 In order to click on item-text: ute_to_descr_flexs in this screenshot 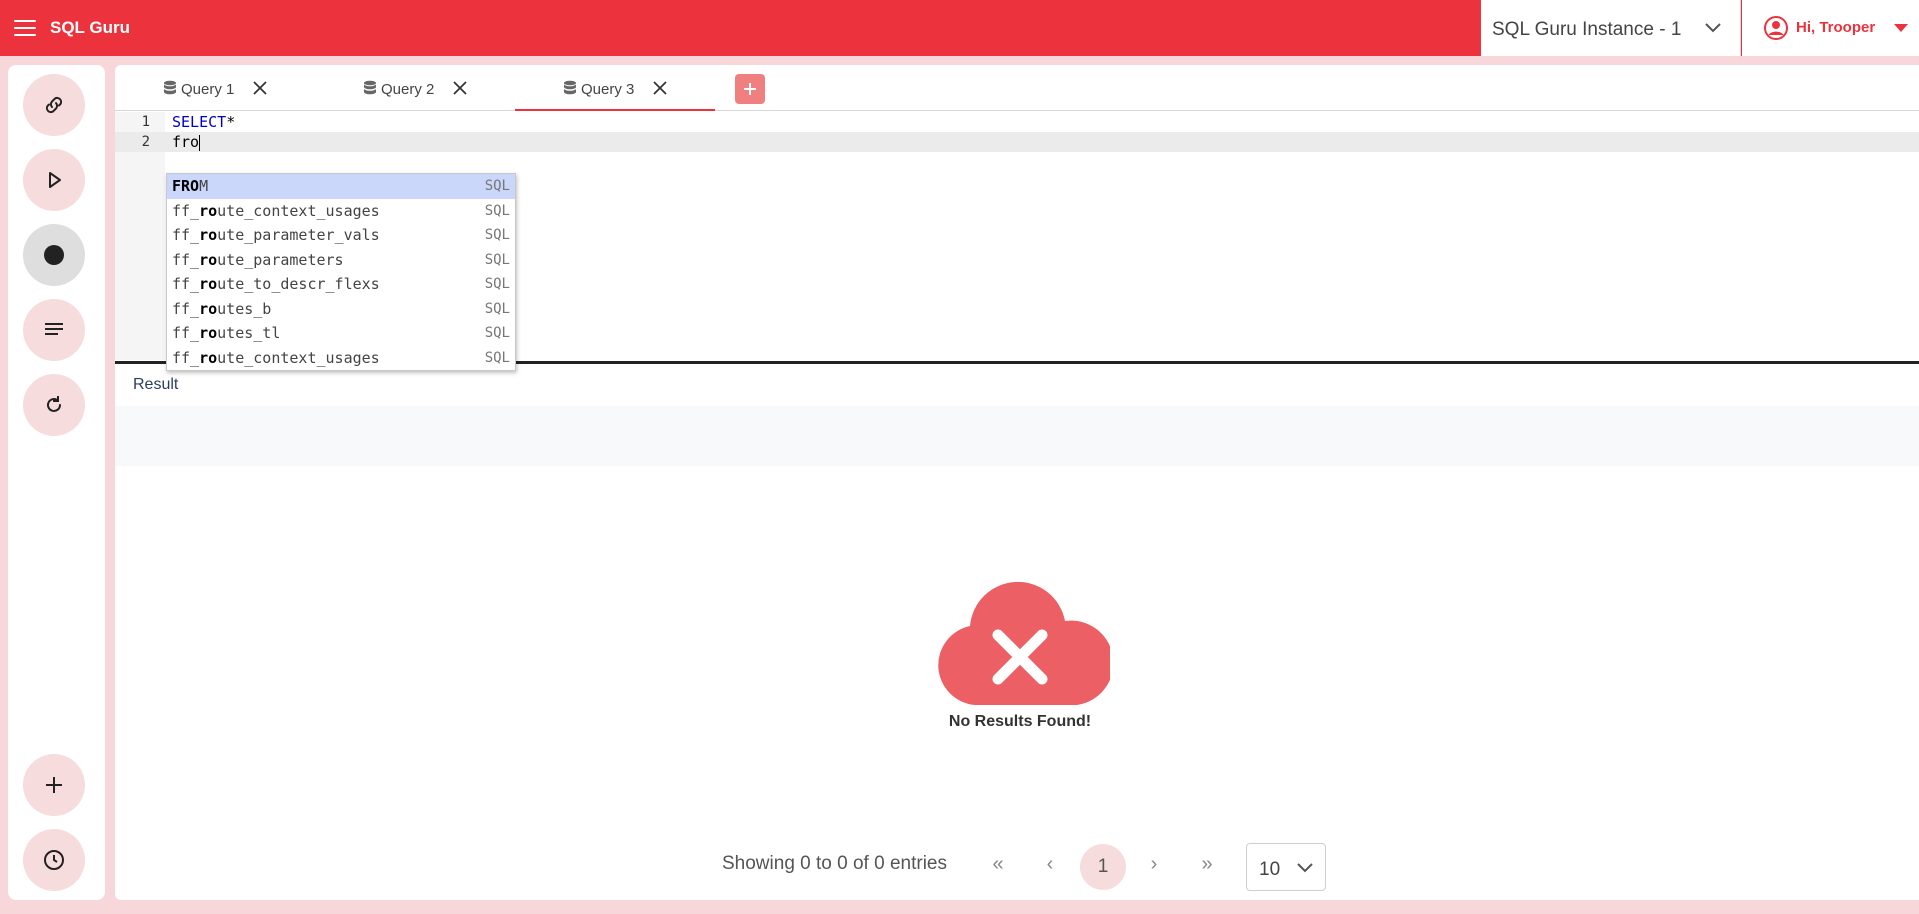, I will do `click(298, 284)`.